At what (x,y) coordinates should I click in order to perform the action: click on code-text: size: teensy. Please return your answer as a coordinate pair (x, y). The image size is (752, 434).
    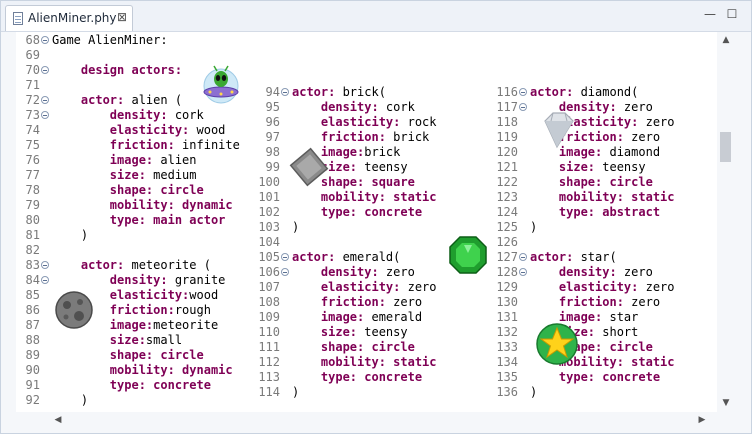
    Looking at the image, I should click on (350, 332).